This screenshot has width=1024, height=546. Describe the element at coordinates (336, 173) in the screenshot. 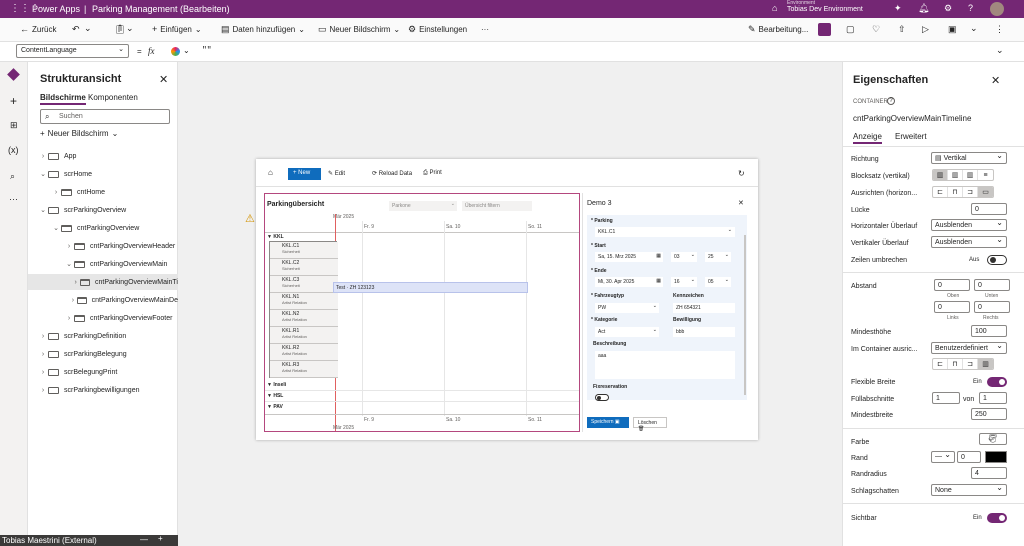

I see `edit-button: ✎ Edit` at that location.